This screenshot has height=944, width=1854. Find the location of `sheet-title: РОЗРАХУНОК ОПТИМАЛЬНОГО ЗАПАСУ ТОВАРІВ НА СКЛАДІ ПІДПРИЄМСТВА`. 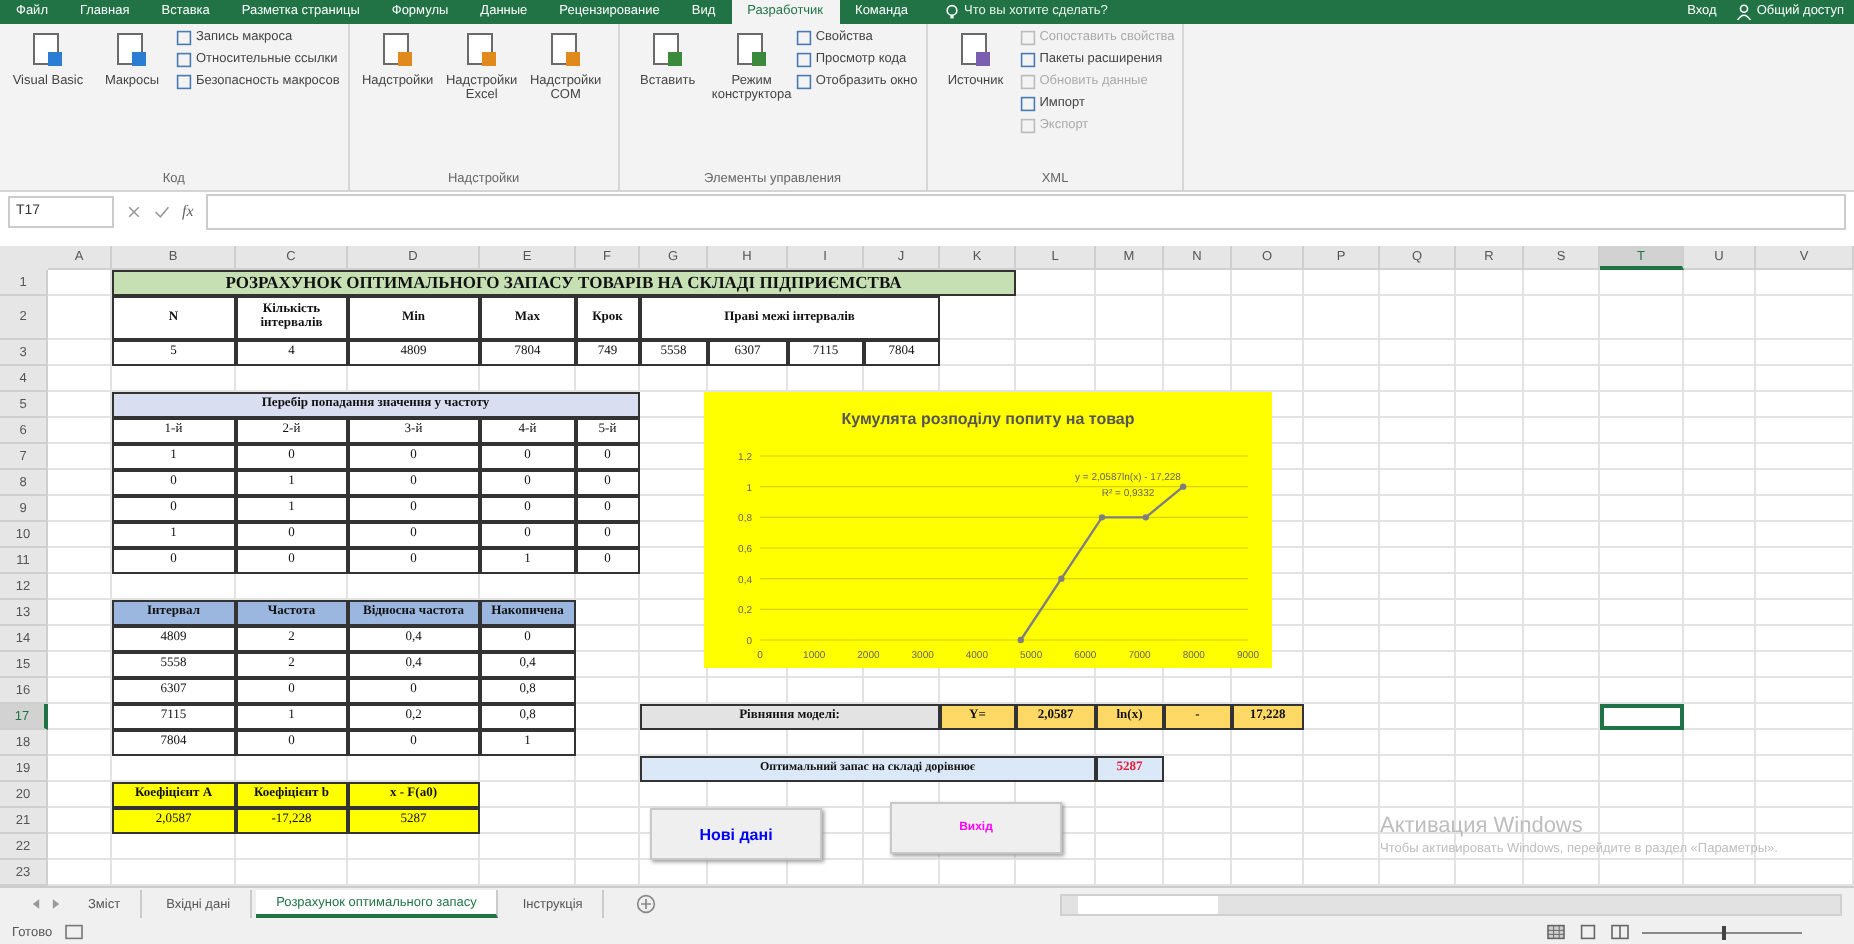

sheet-title: РОЗРАХУНОК ОПТИМАЛЬНОГО ЗАПАСУ ТОВАРІВ НА СКЛАДІ ПІДПРИЄМСТВА is located at coordinates (563, 283).